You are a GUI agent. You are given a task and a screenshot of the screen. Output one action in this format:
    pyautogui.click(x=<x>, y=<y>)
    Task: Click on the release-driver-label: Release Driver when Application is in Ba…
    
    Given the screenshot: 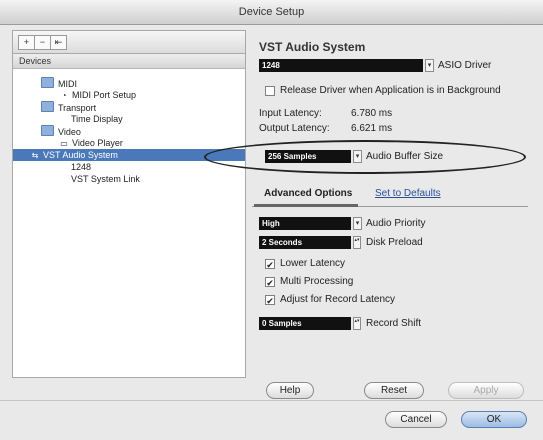 What is the action you would take?
    pyautogui.click(x=390, y=90)
    